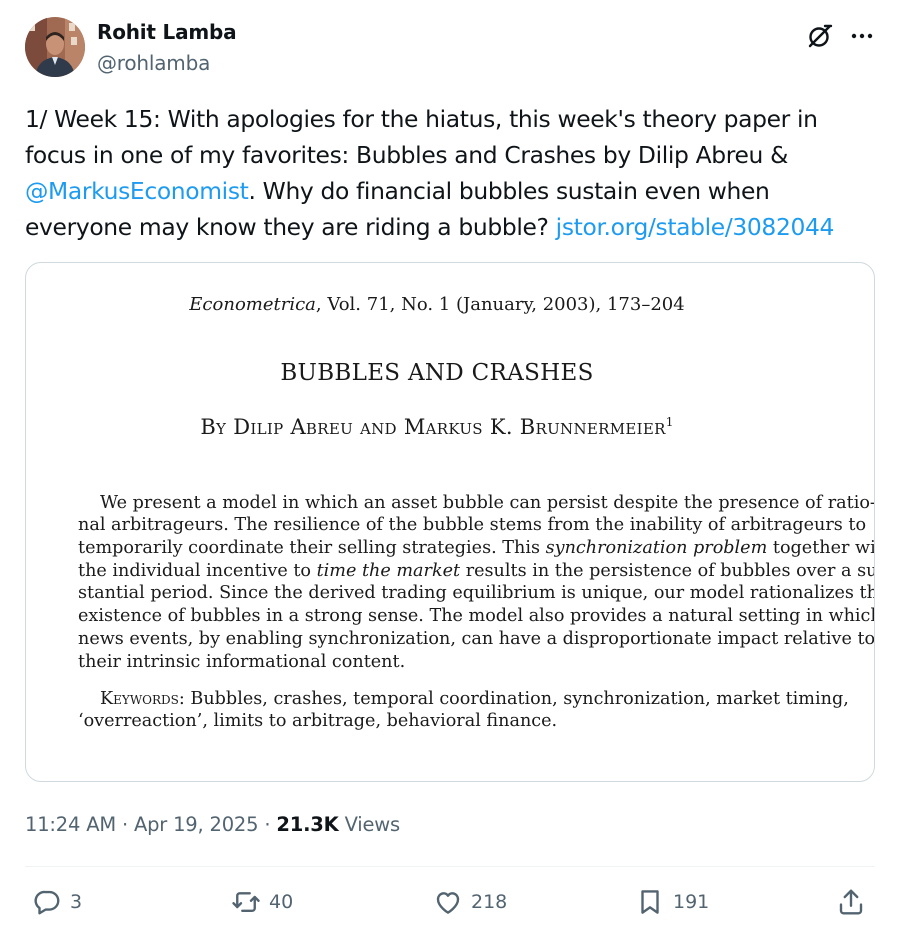  I want to click on bookmark-button: 191, so click(672, 902).